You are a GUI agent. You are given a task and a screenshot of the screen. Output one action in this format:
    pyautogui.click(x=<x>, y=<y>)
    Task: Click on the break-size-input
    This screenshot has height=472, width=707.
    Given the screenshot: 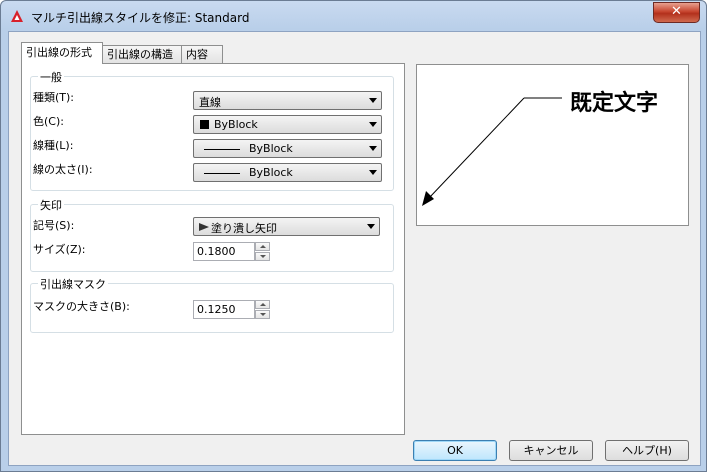 What is the action you would take?
    pyautogui.click(x=224, y=309)
    